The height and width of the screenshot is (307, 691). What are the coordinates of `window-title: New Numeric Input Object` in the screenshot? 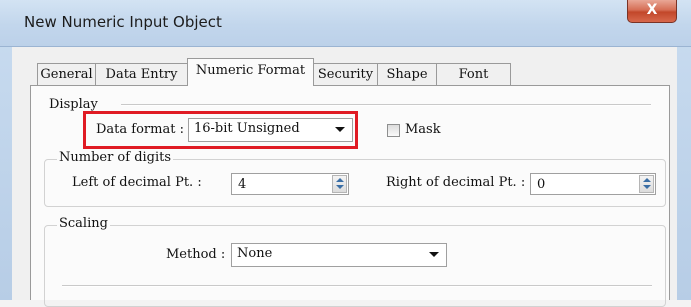 It's located at (123, 22).